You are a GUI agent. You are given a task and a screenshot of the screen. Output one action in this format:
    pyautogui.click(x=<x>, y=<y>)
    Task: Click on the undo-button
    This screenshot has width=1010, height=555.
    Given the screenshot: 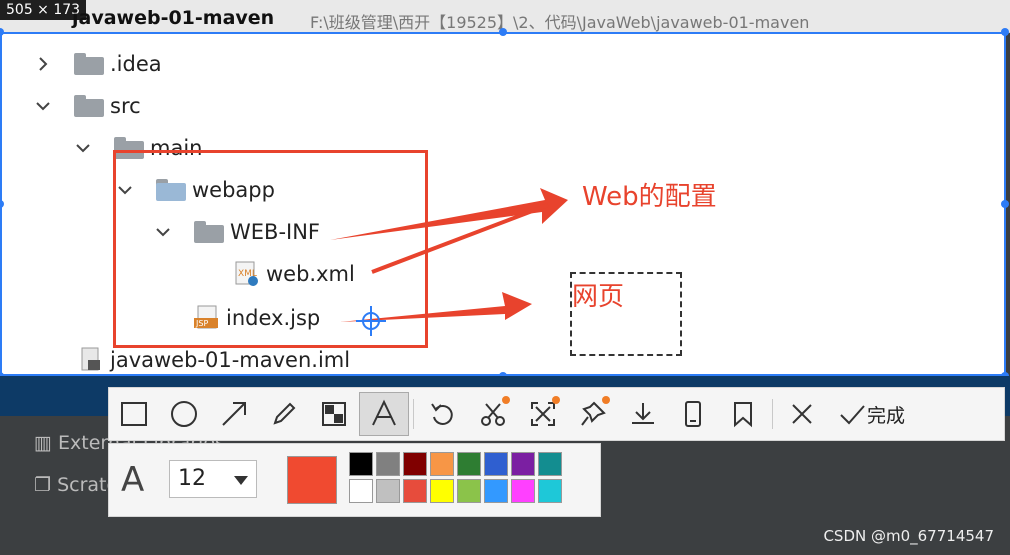 What is the action you would take?
    pyautogui.click(x=443, y=414)
    